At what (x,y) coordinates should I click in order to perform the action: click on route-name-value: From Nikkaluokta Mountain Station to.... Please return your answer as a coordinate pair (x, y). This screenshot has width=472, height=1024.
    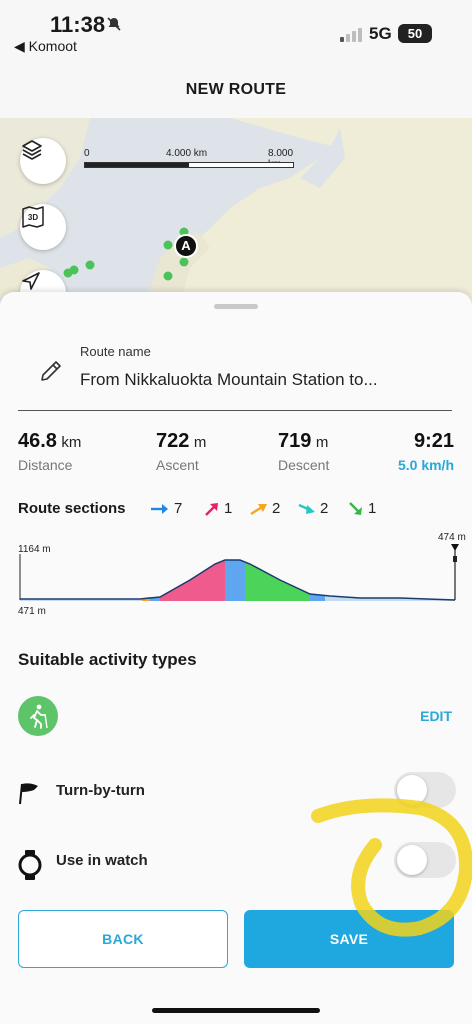
    Looking at the image, I should click on (229, 380).